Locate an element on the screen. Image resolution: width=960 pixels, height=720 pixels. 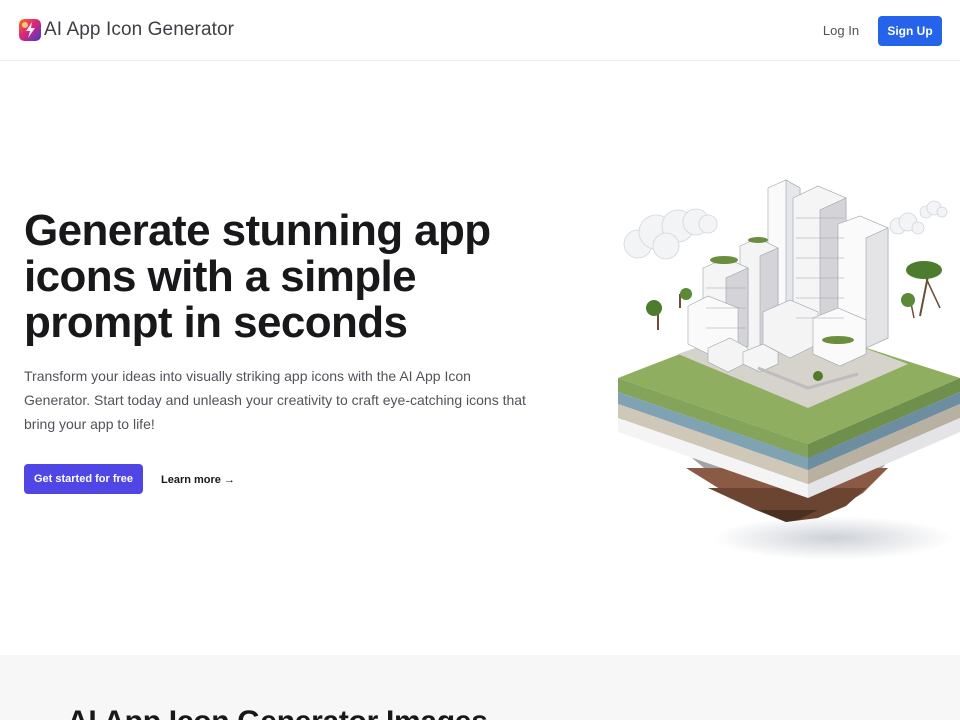
gallery-section-title: AI App Icon Generator Images is located at coordinates (277, 712).